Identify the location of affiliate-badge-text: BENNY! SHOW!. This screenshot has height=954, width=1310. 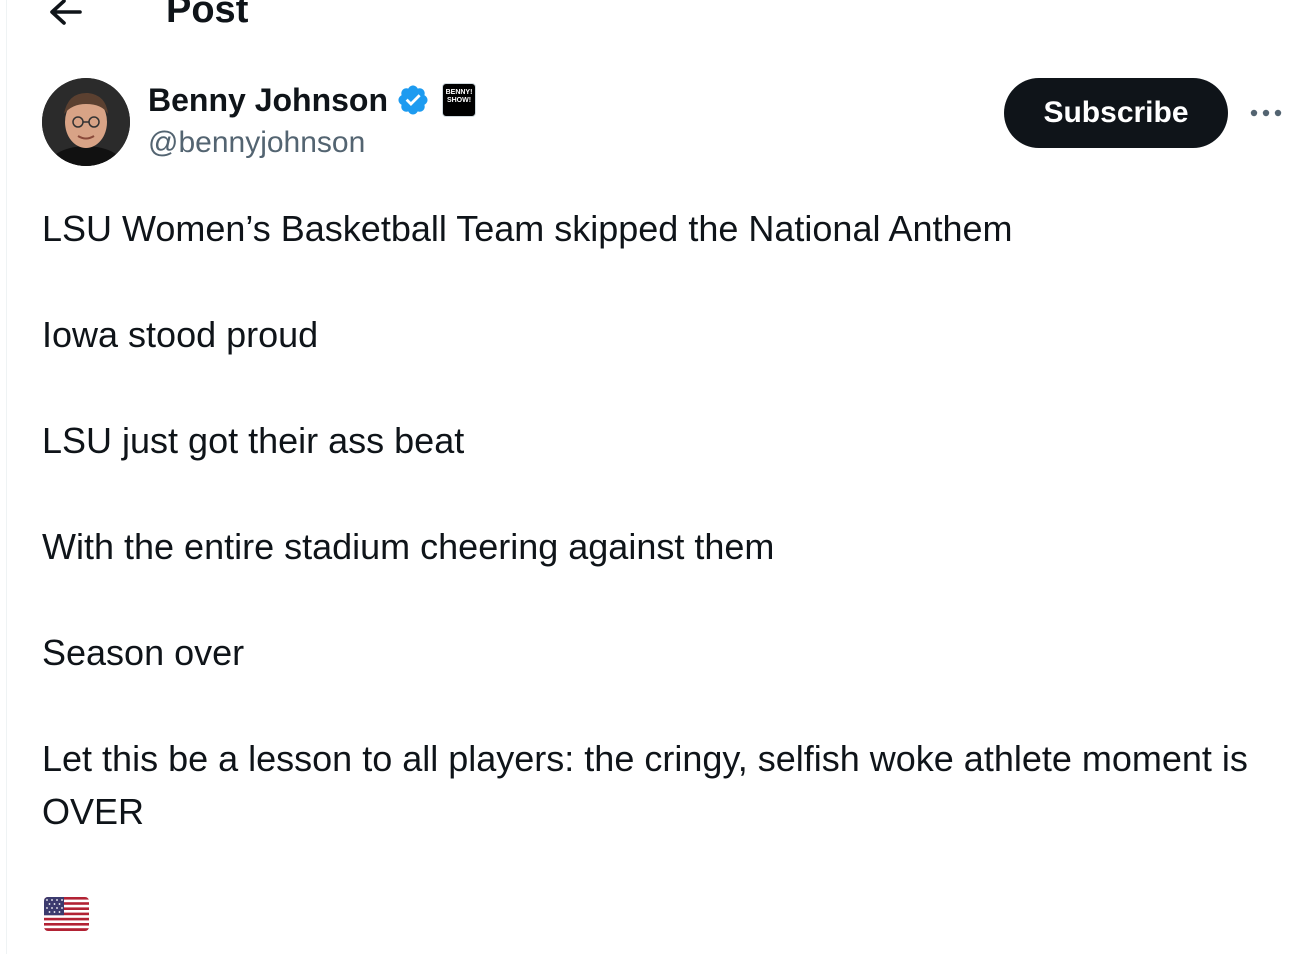
(459, 96).